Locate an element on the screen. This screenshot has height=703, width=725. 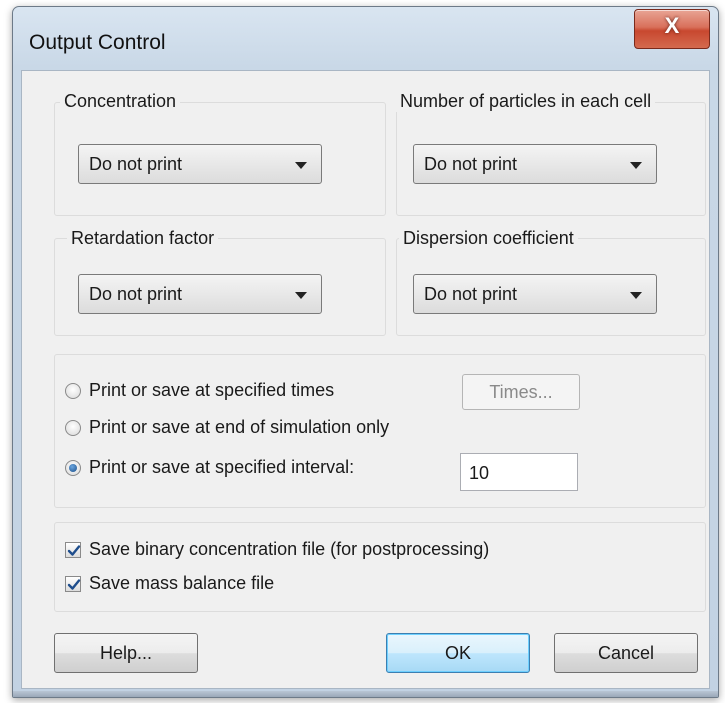
dispersion-select-value: Do not print is located at coordinates (471, 294).